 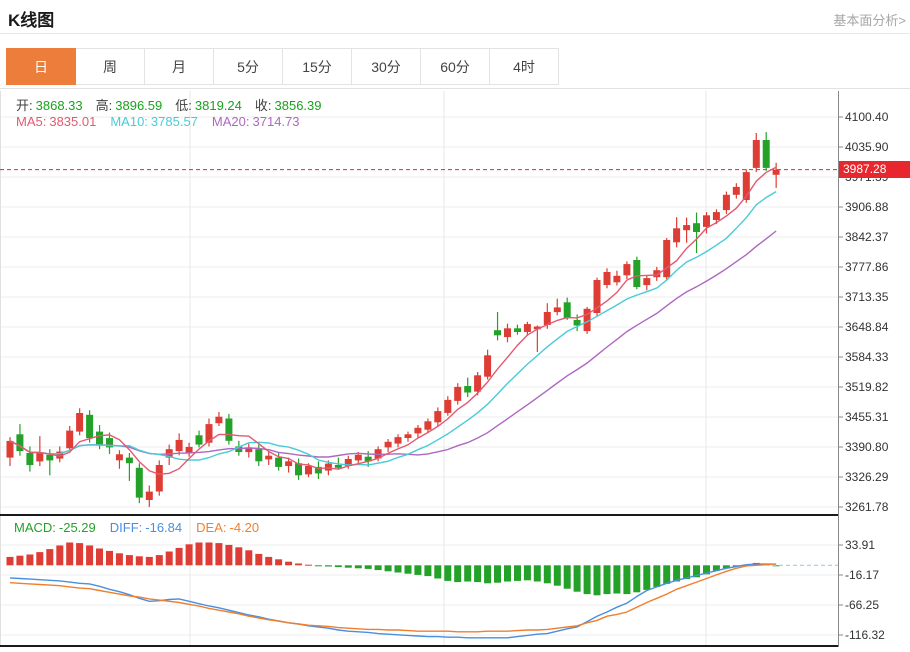 What do you see at coordinates (169, 104) in the screenshot?
I see `ohlc-readout: 开: 3868.33 高: 3896.59 低: 3819.24 收: 3856.39` at bounding box center [169, 104].